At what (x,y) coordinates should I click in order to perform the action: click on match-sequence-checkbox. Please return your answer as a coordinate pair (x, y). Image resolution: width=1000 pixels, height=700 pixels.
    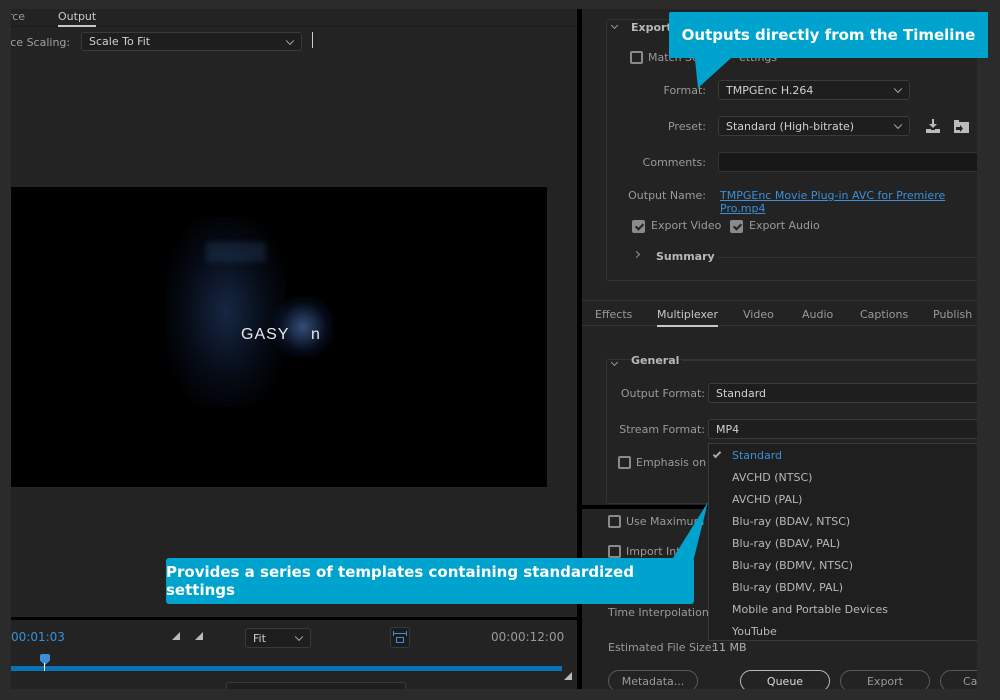
    Looking at the image, I should click on (636, 57).